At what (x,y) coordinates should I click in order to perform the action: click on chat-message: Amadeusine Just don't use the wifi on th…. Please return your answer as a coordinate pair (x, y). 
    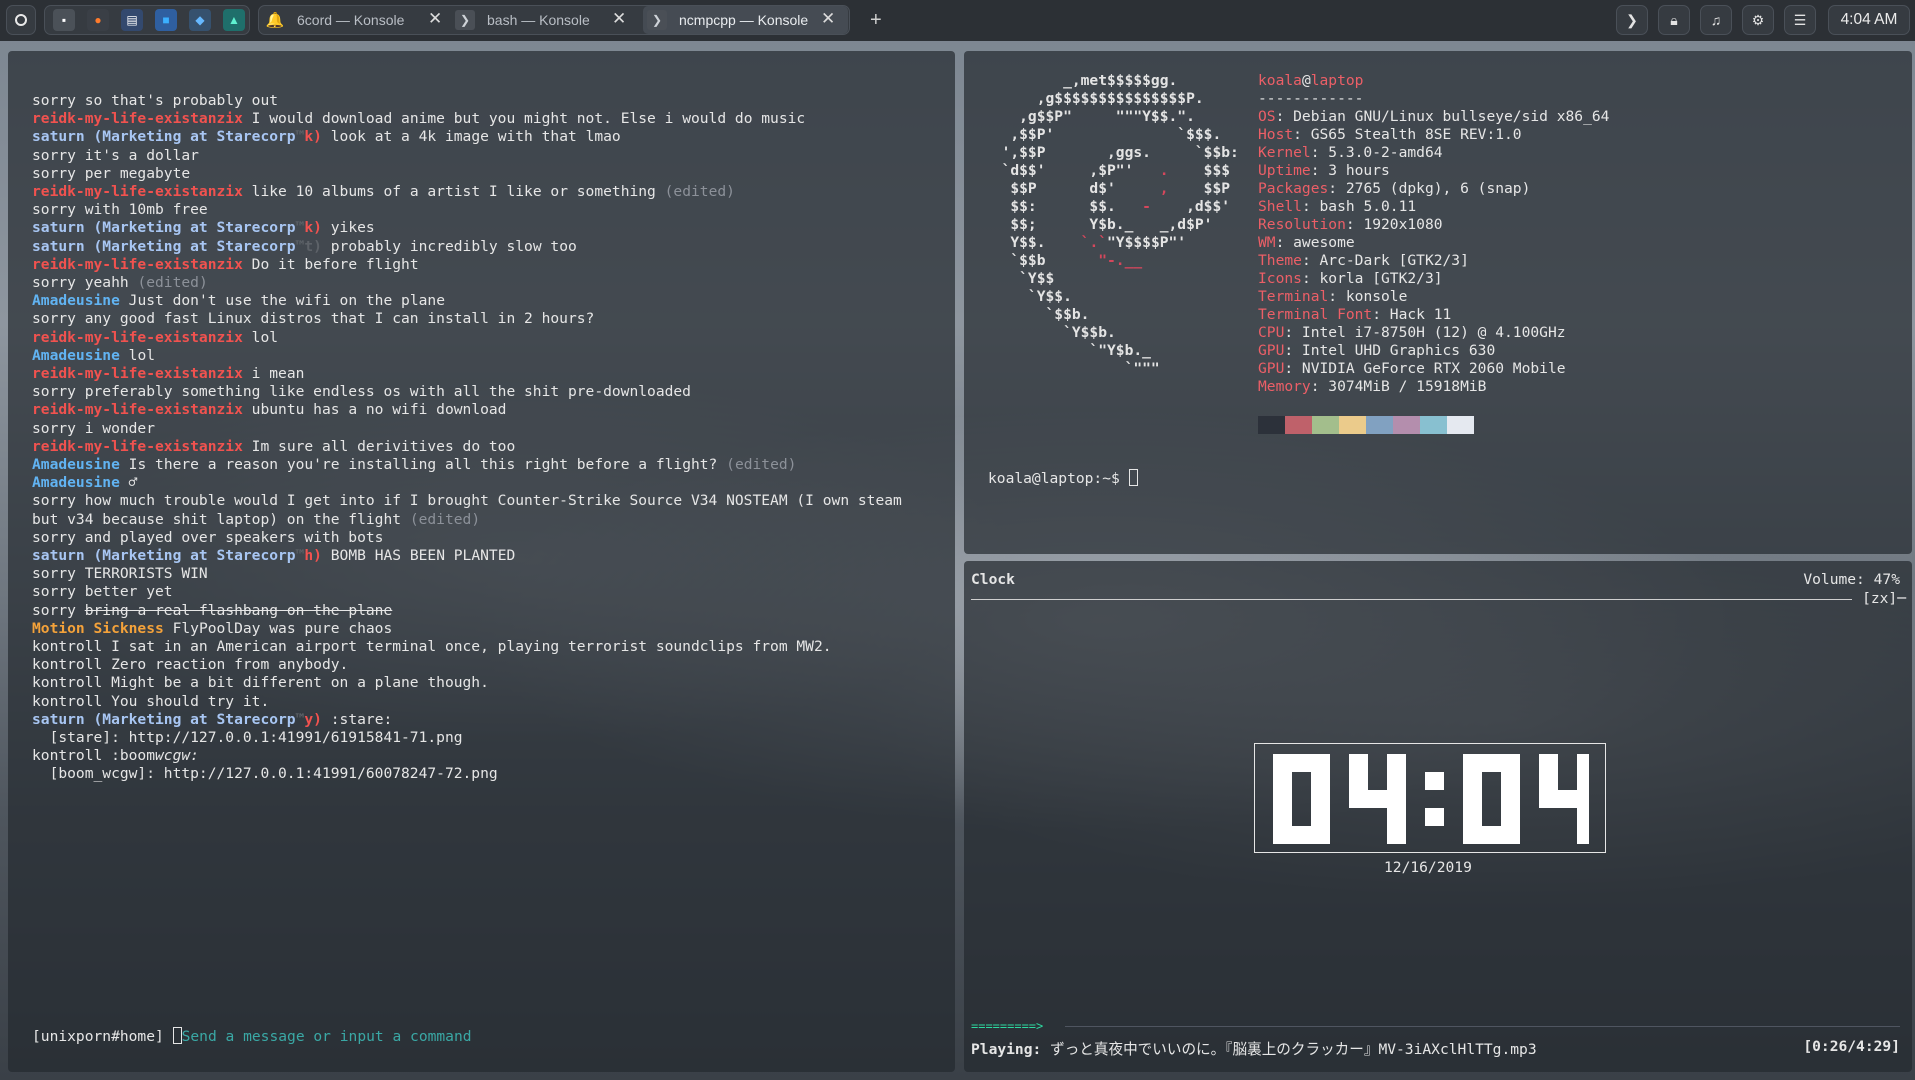
    Looking at the image, I should click on (238, 301).